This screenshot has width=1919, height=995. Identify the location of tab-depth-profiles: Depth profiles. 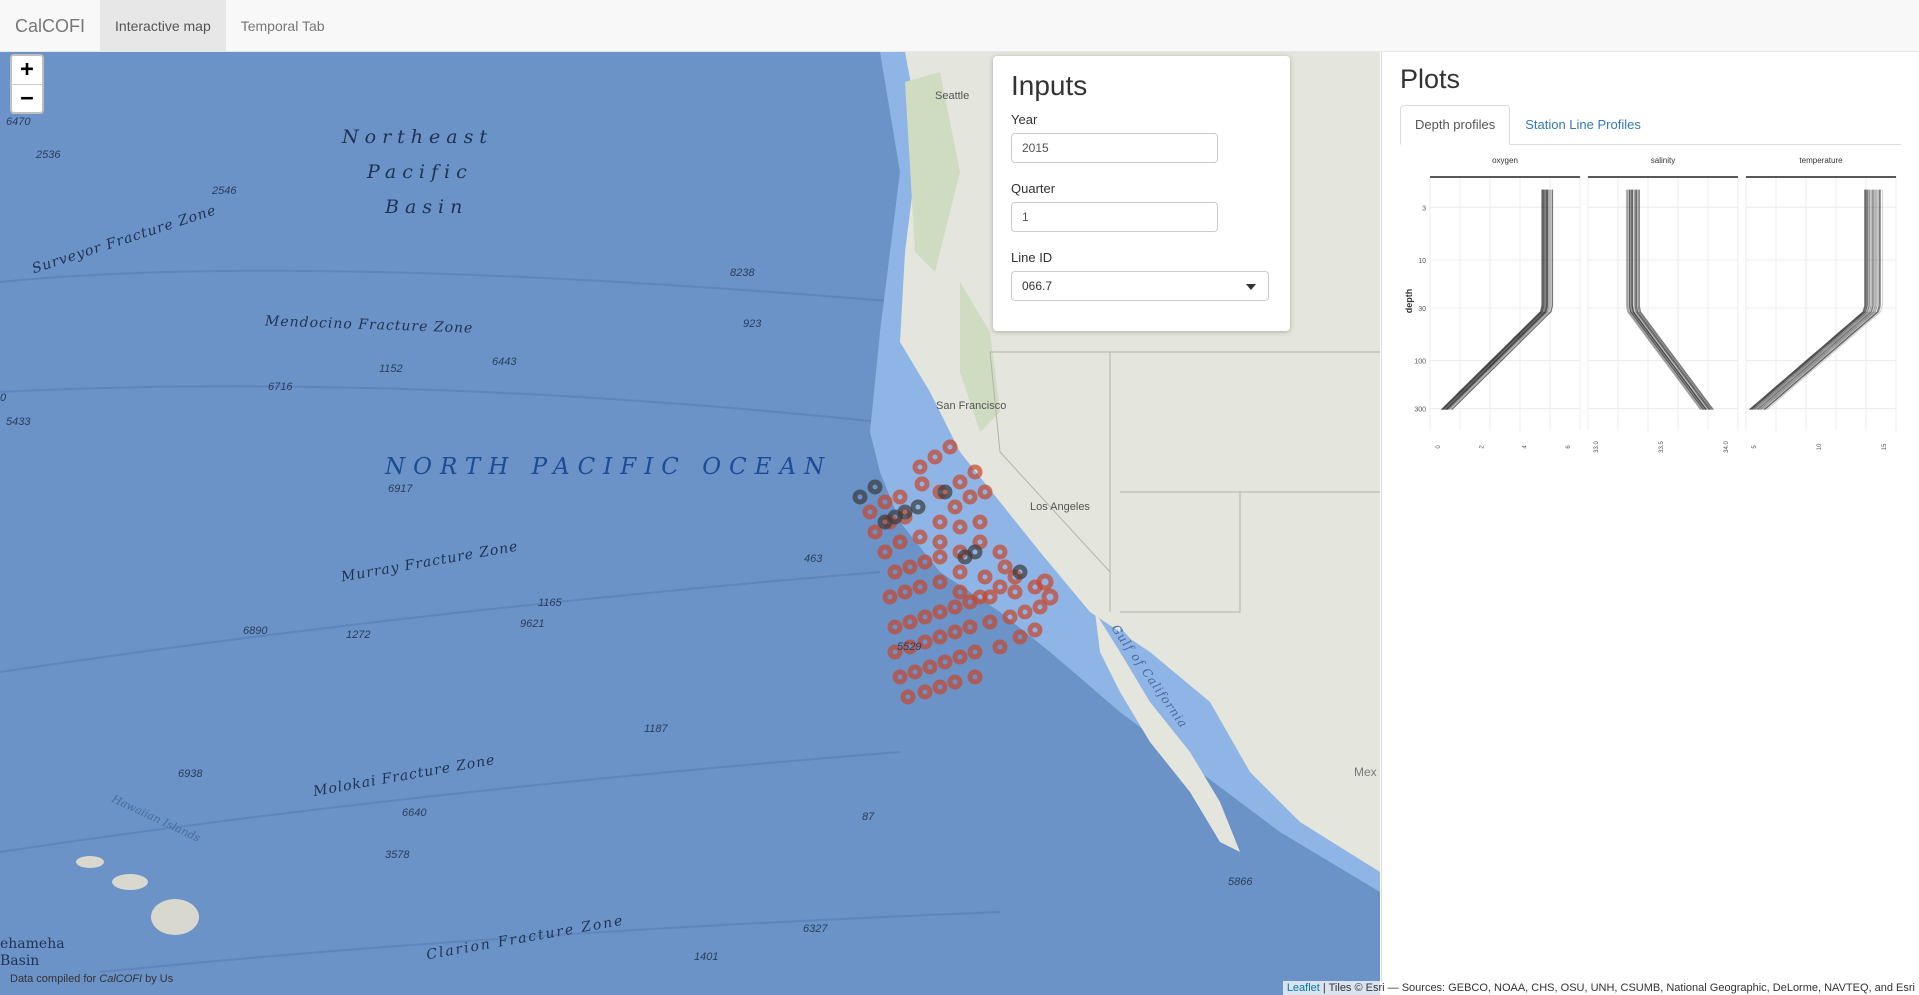
(1455, 125).